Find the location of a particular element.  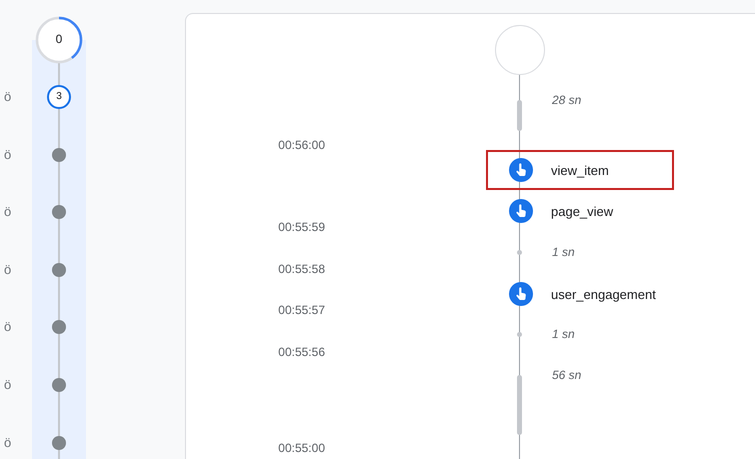

time-label: 00:56:00 is located at coordinates (301, 145).